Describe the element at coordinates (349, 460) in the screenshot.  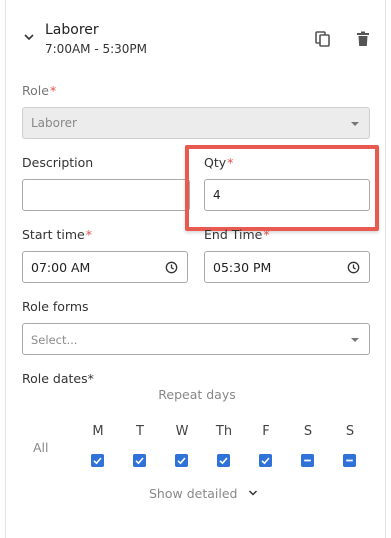
I see `day-checkbox-sun` at that location.